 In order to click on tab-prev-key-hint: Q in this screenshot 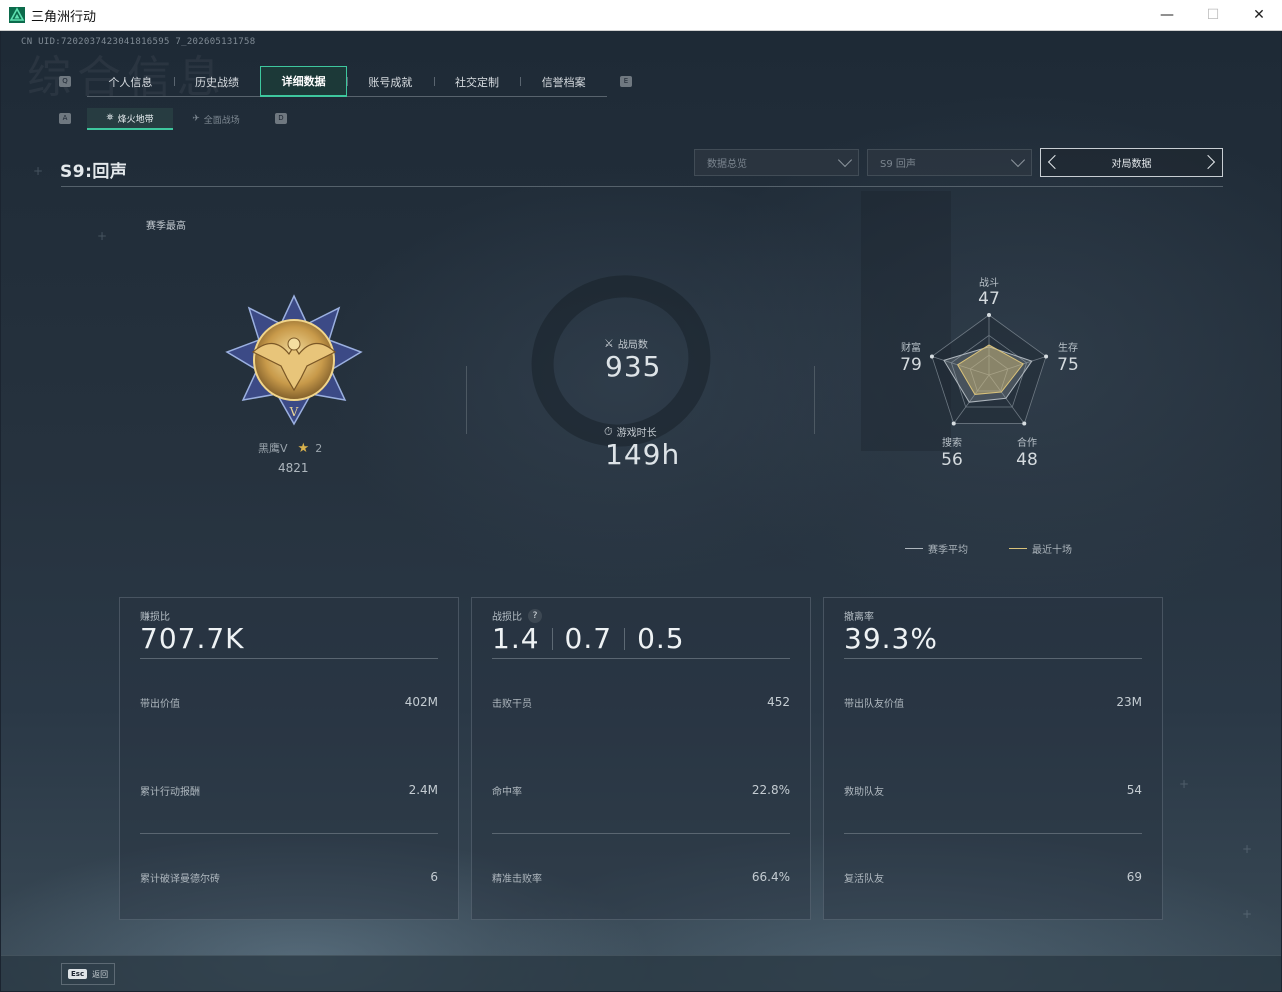, I will do `click(65, 81)`.